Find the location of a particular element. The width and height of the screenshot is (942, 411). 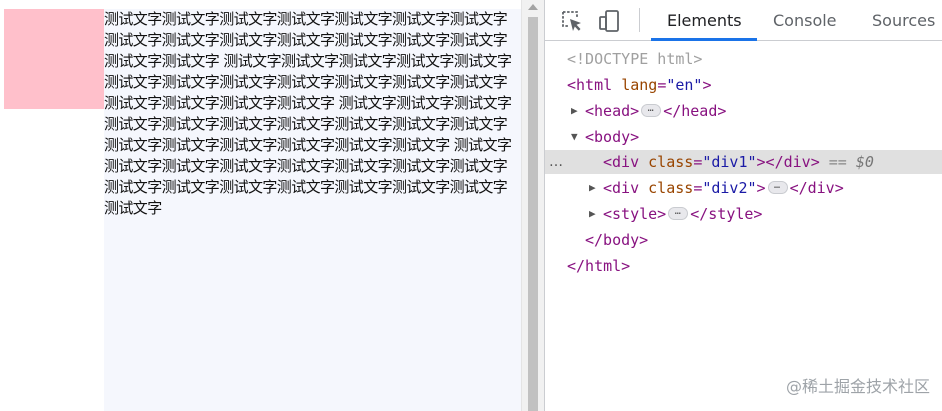

html-open-close: > is located at coordinates (707, 85).